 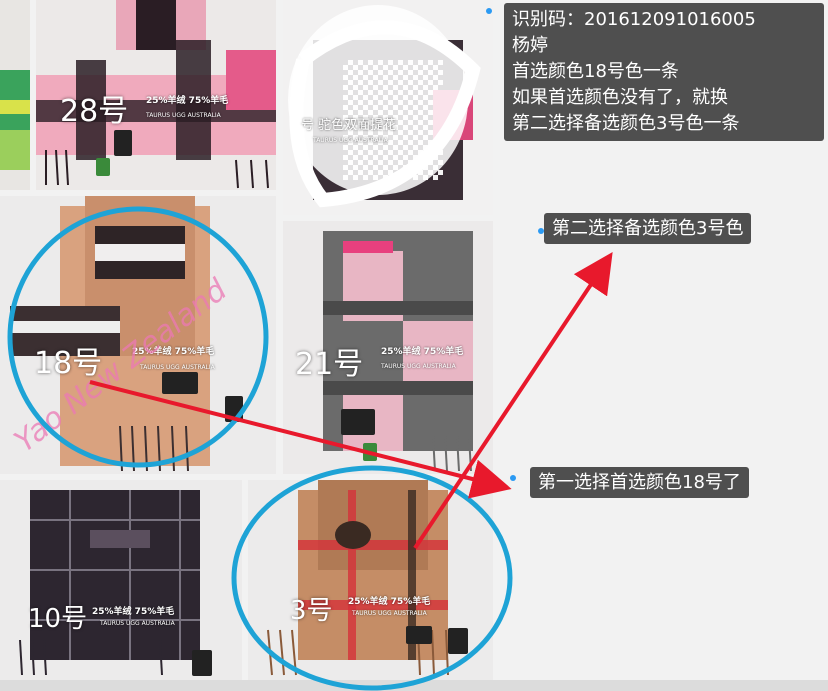 What do you see at coordinates (370, 580) in the screenshot?
I see `product-tile-3: 3号 25%羊绒 75%羊毛 TAURUS UGG AUSTRALIA` at bounding box center [370, 580].